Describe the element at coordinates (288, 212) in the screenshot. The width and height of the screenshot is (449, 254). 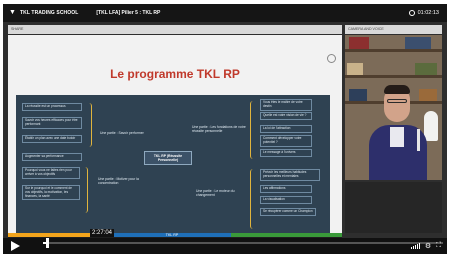
I see `mind-map-leaf: Se récupérer comme un Champion` at that location.